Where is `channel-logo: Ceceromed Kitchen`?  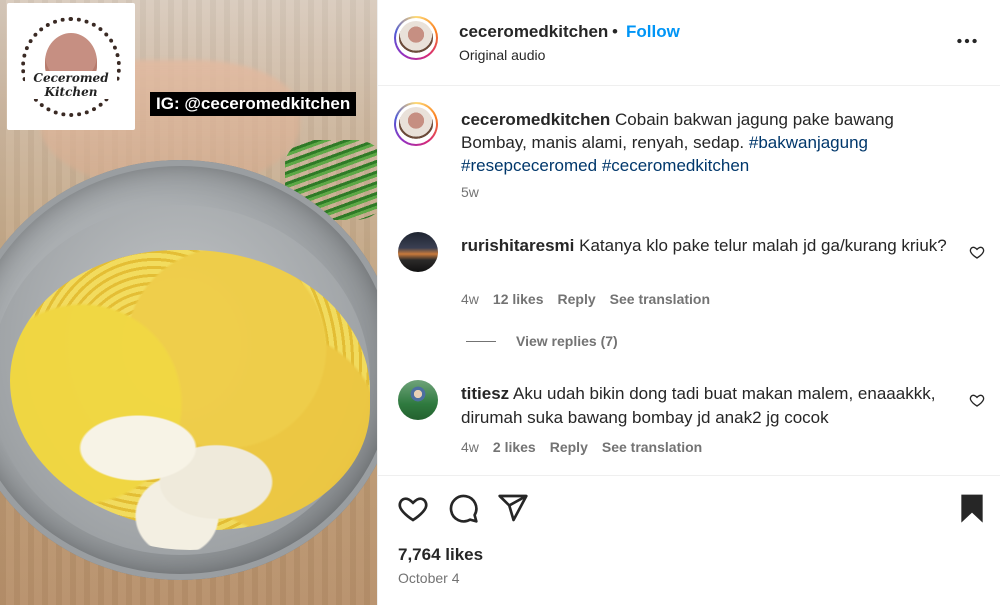
channel-logo: Ceceromed Kitchen is located at coordinates (71, 66).